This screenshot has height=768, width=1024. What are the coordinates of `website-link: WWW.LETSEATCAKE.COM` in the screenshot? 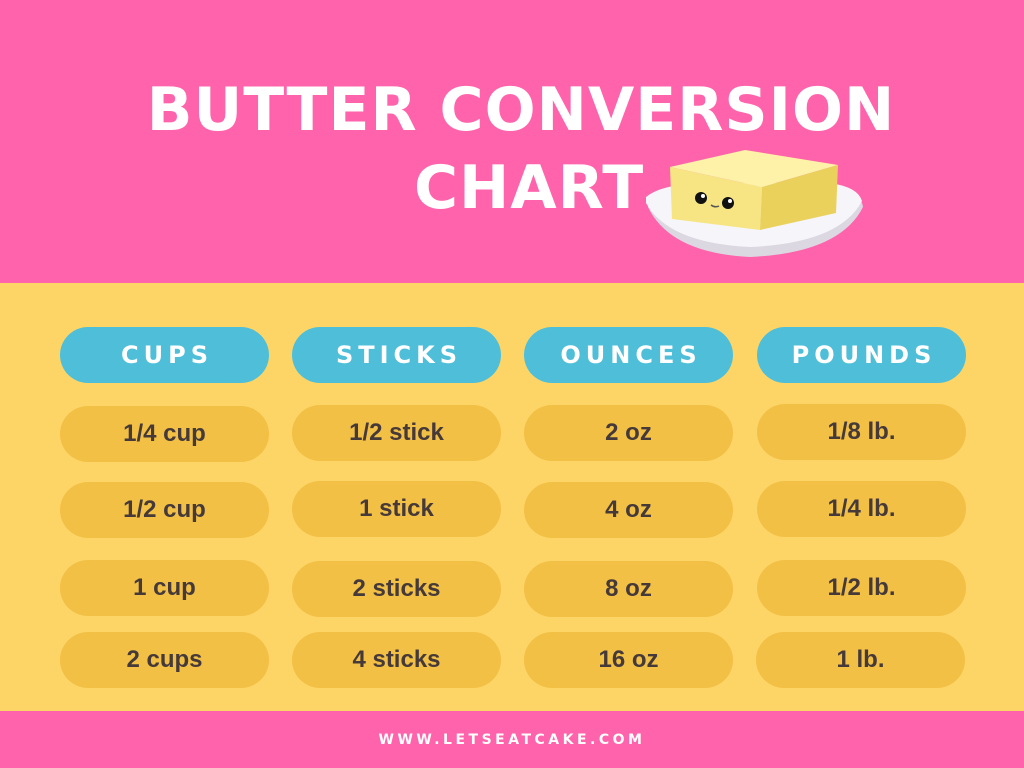 It's located at (512, 740).